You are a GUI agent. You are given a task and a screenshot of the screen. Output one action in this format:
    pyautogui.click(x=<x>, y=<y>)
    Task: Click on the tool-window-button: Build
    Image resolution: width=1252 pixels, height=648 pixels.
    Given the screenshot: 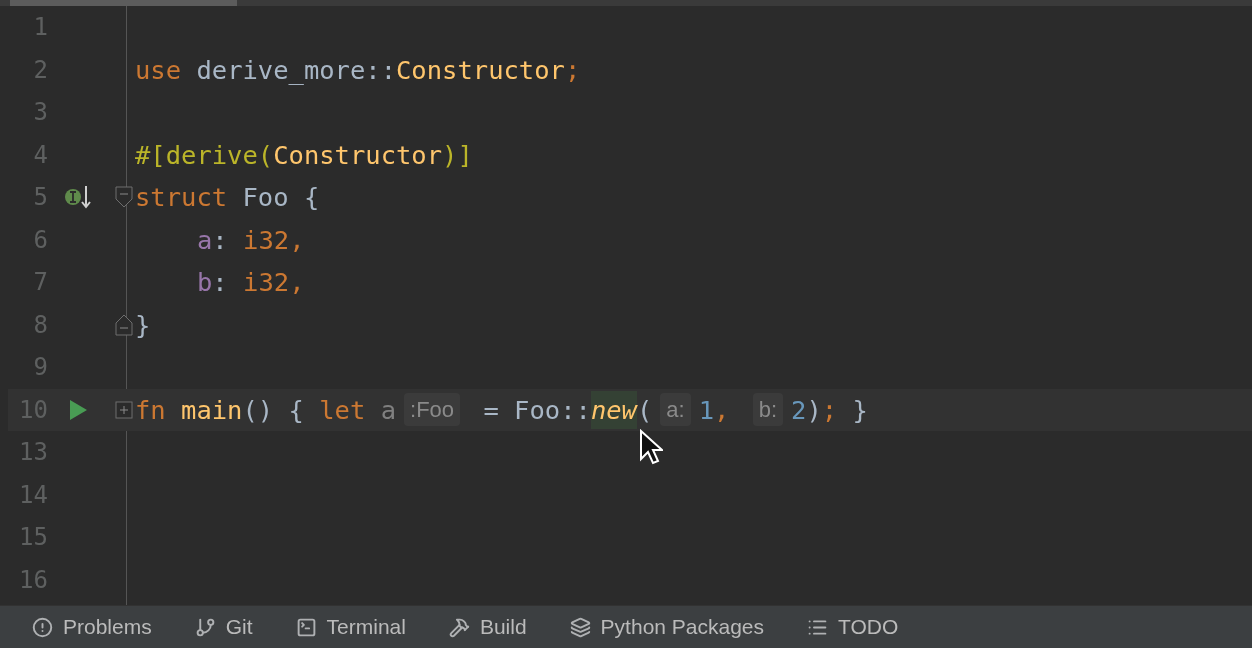 What is the action you would take?
    pyautogui.click(x=487, y=627)
    